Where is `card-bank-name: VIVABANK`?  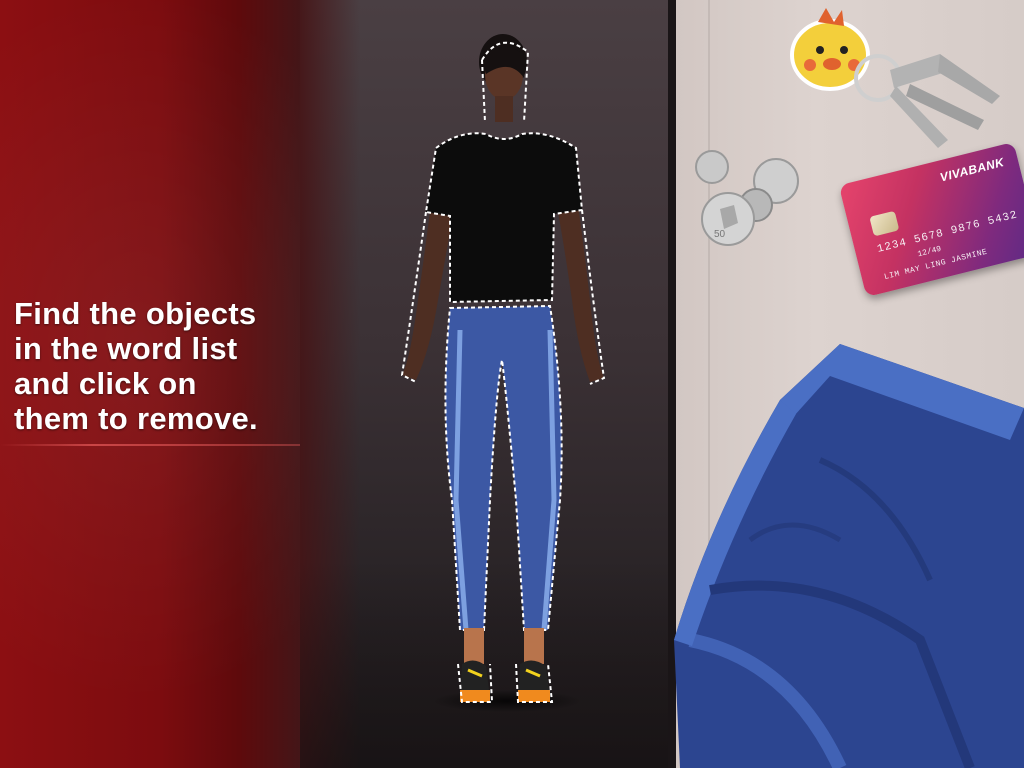
card-bank-name: VIVABANK is located at coordinates (972, 170).